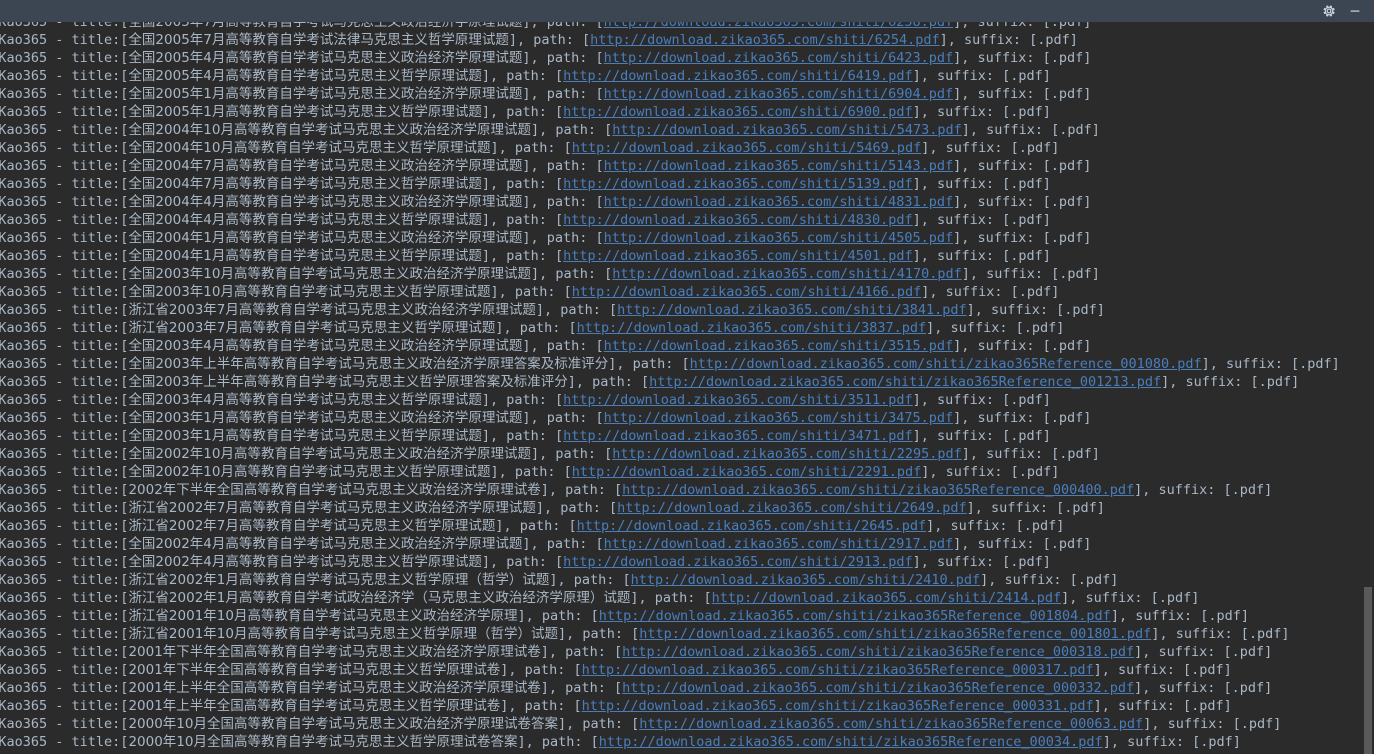 The width and height of the screenshot is (1374, 754). I want to click on log-line-title: 全国2004年1月高等教育自学考试马克思主义哲学原理试题, so click(305, 256).